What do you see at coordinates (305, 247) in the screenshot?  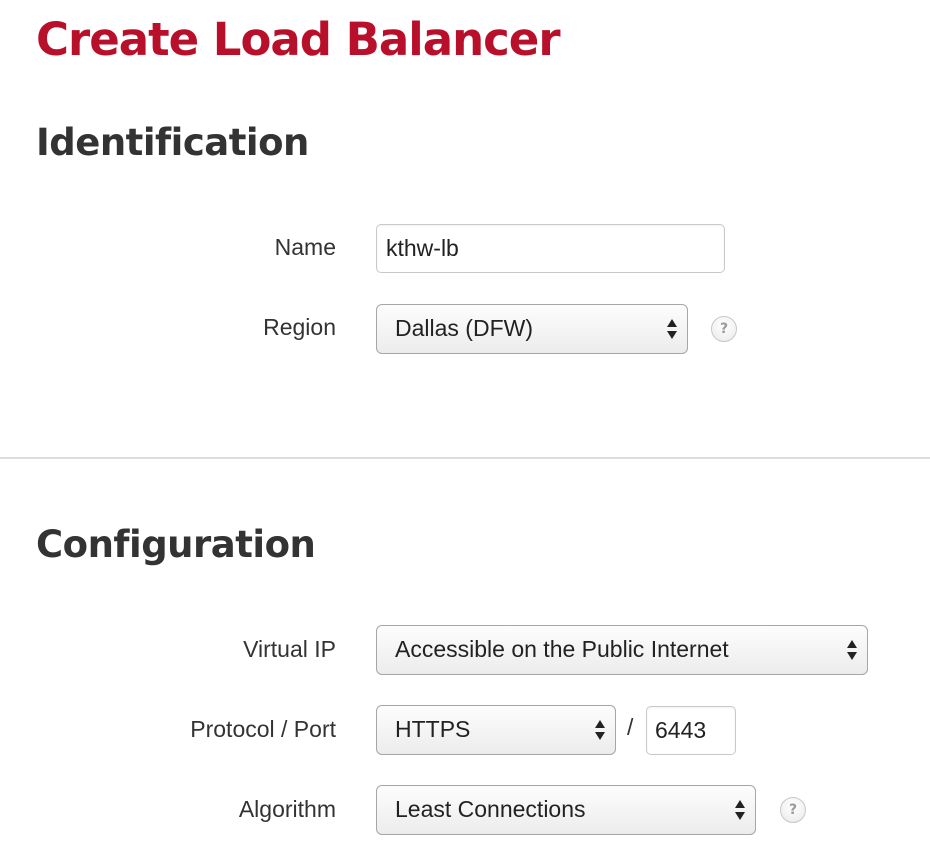 I see `name-label: Name` at bounding box center [305, 247].